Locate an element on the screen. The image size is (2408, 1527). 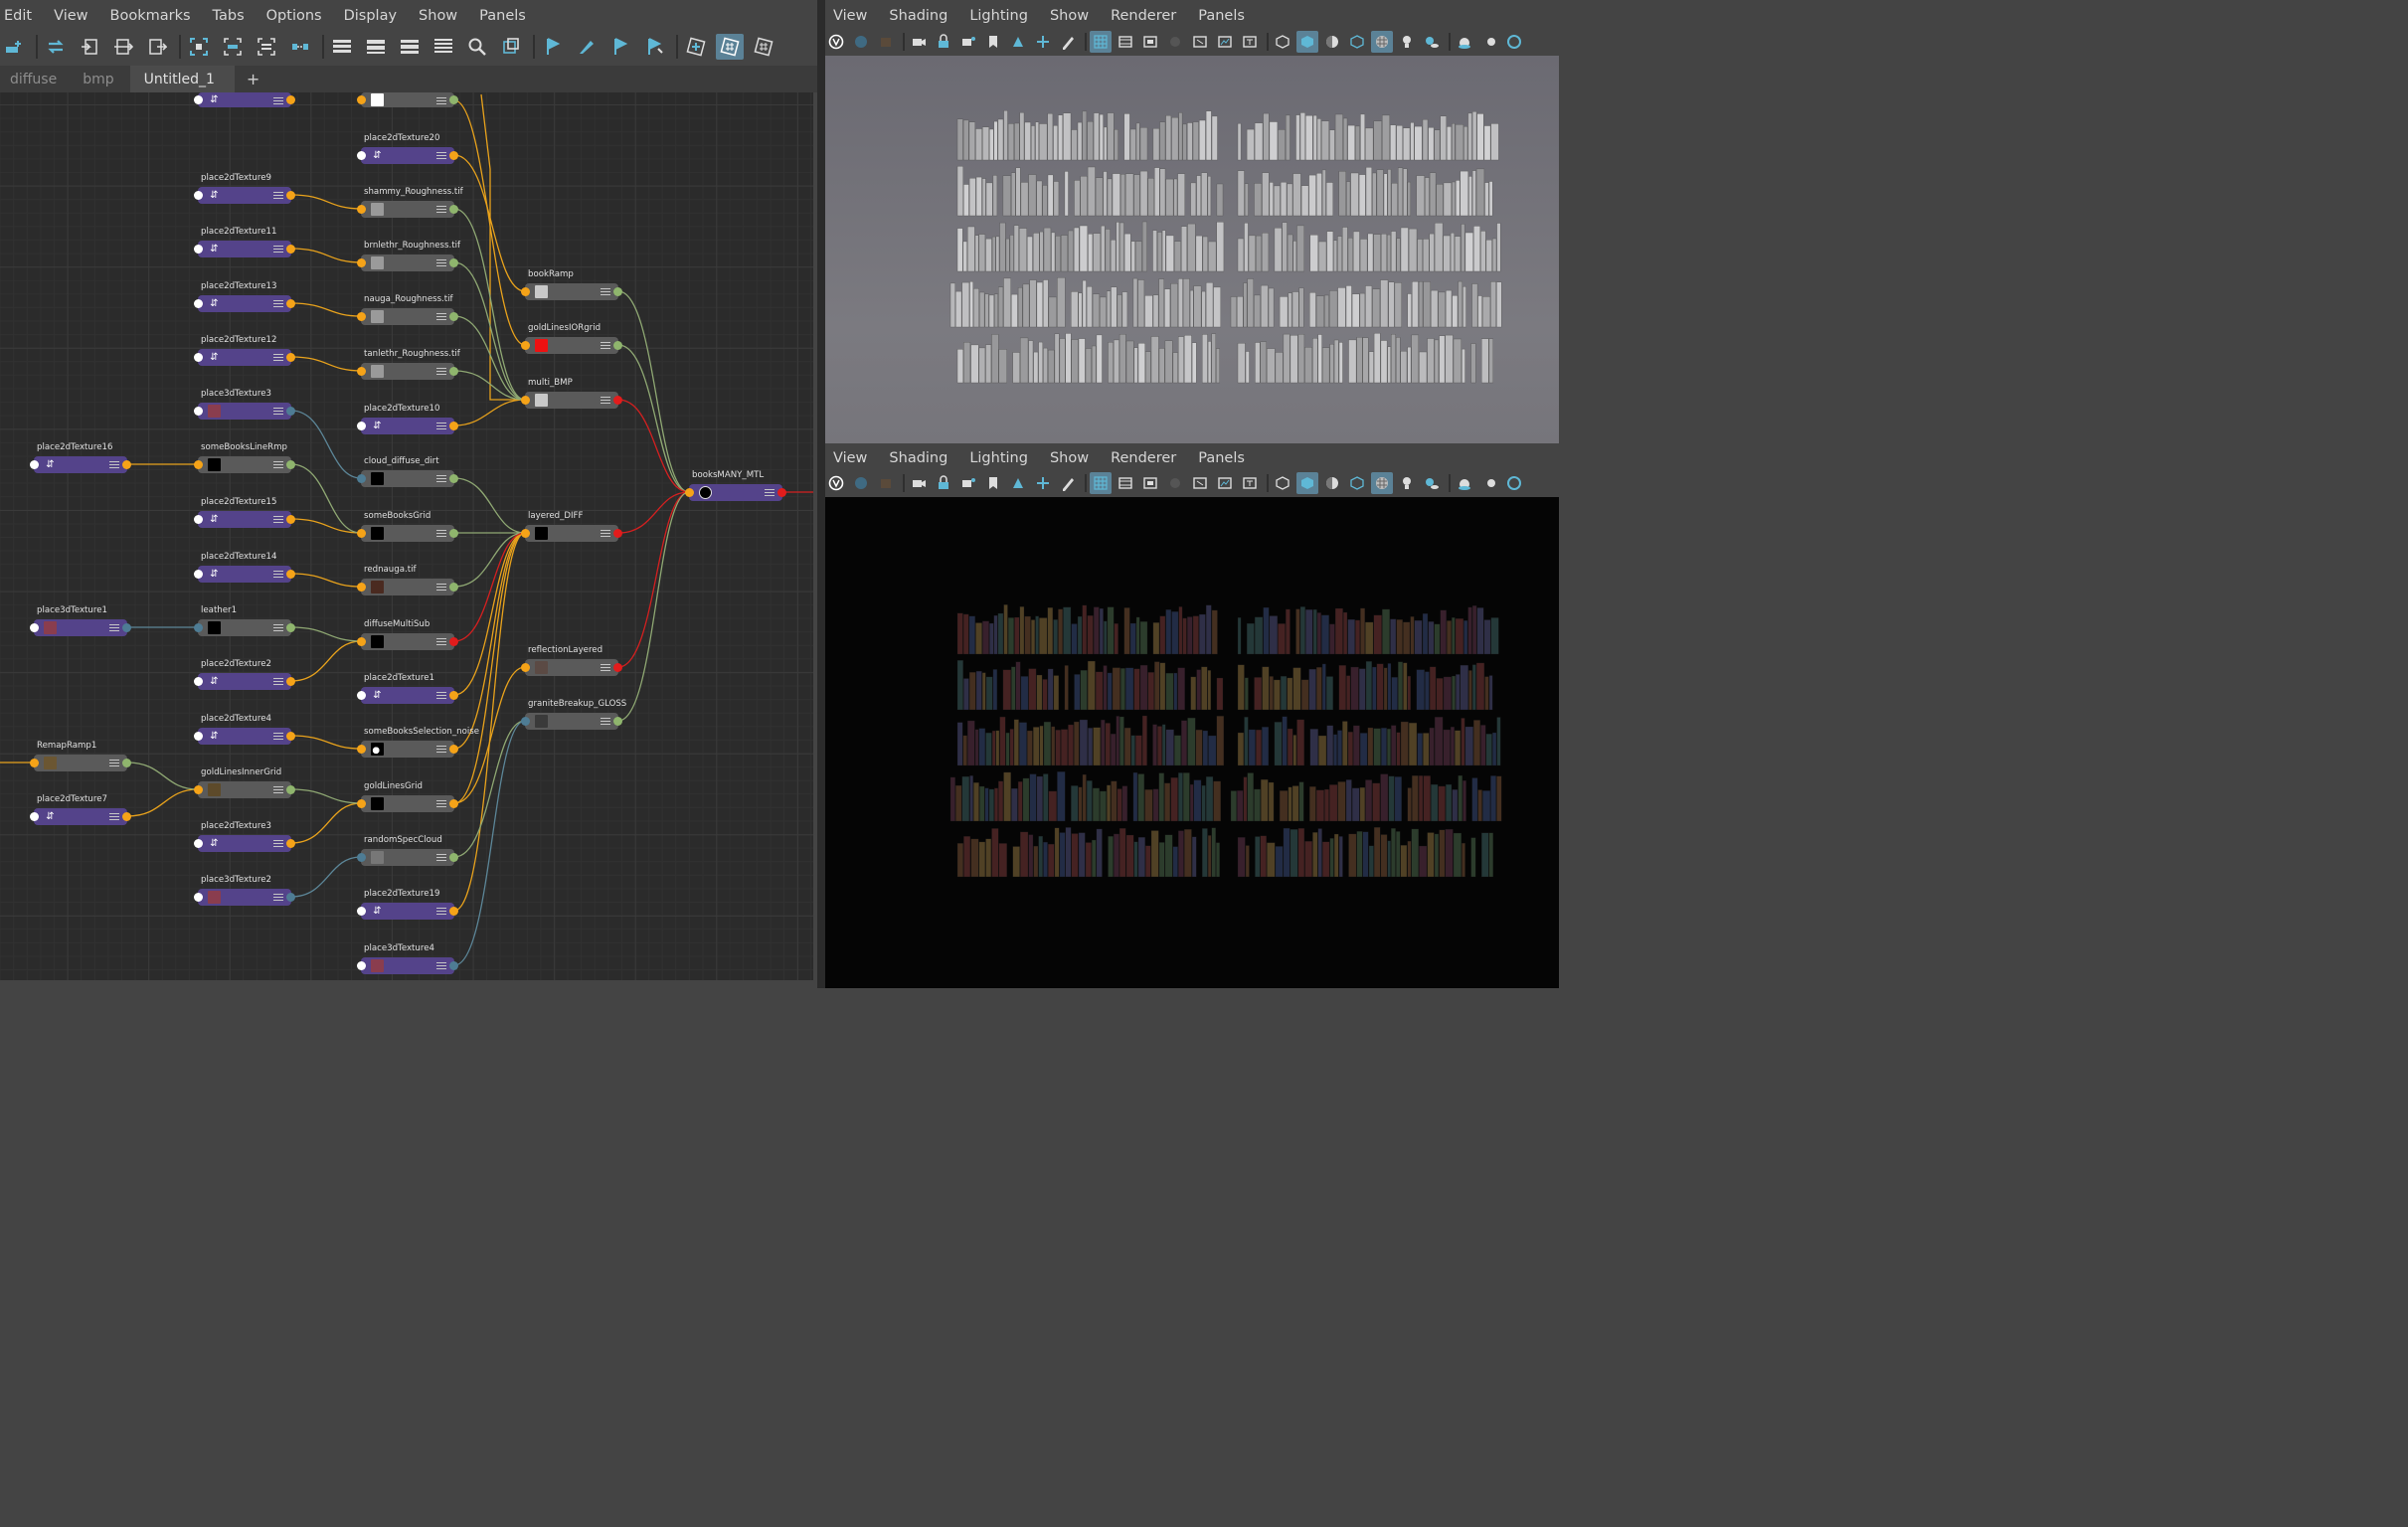
node-tanlethr-roughness: tanlethr_Roughness.tif is located at coordinates (408, 364).